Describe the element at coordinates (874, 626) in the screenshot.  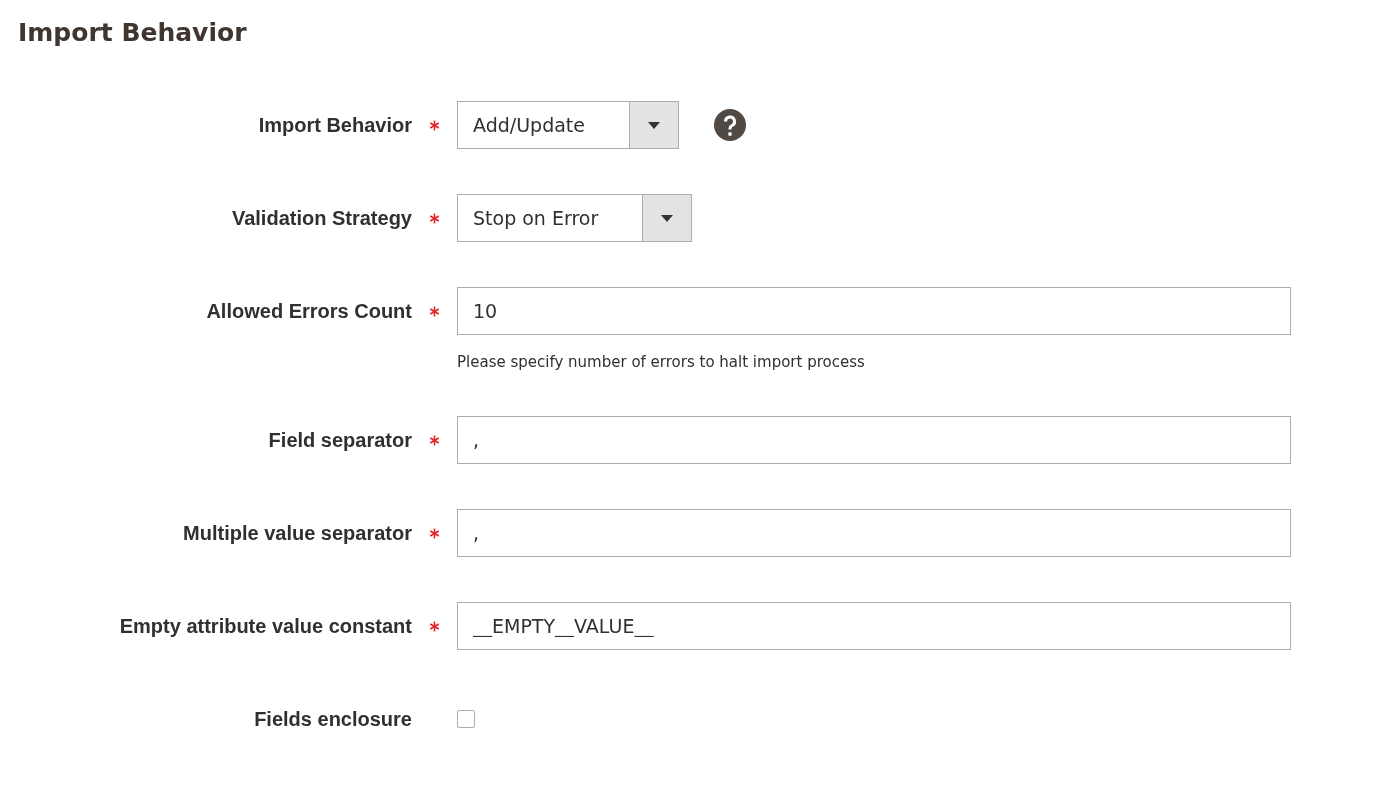
I see `input-field: __EMPTY__VALUE__` at that location.